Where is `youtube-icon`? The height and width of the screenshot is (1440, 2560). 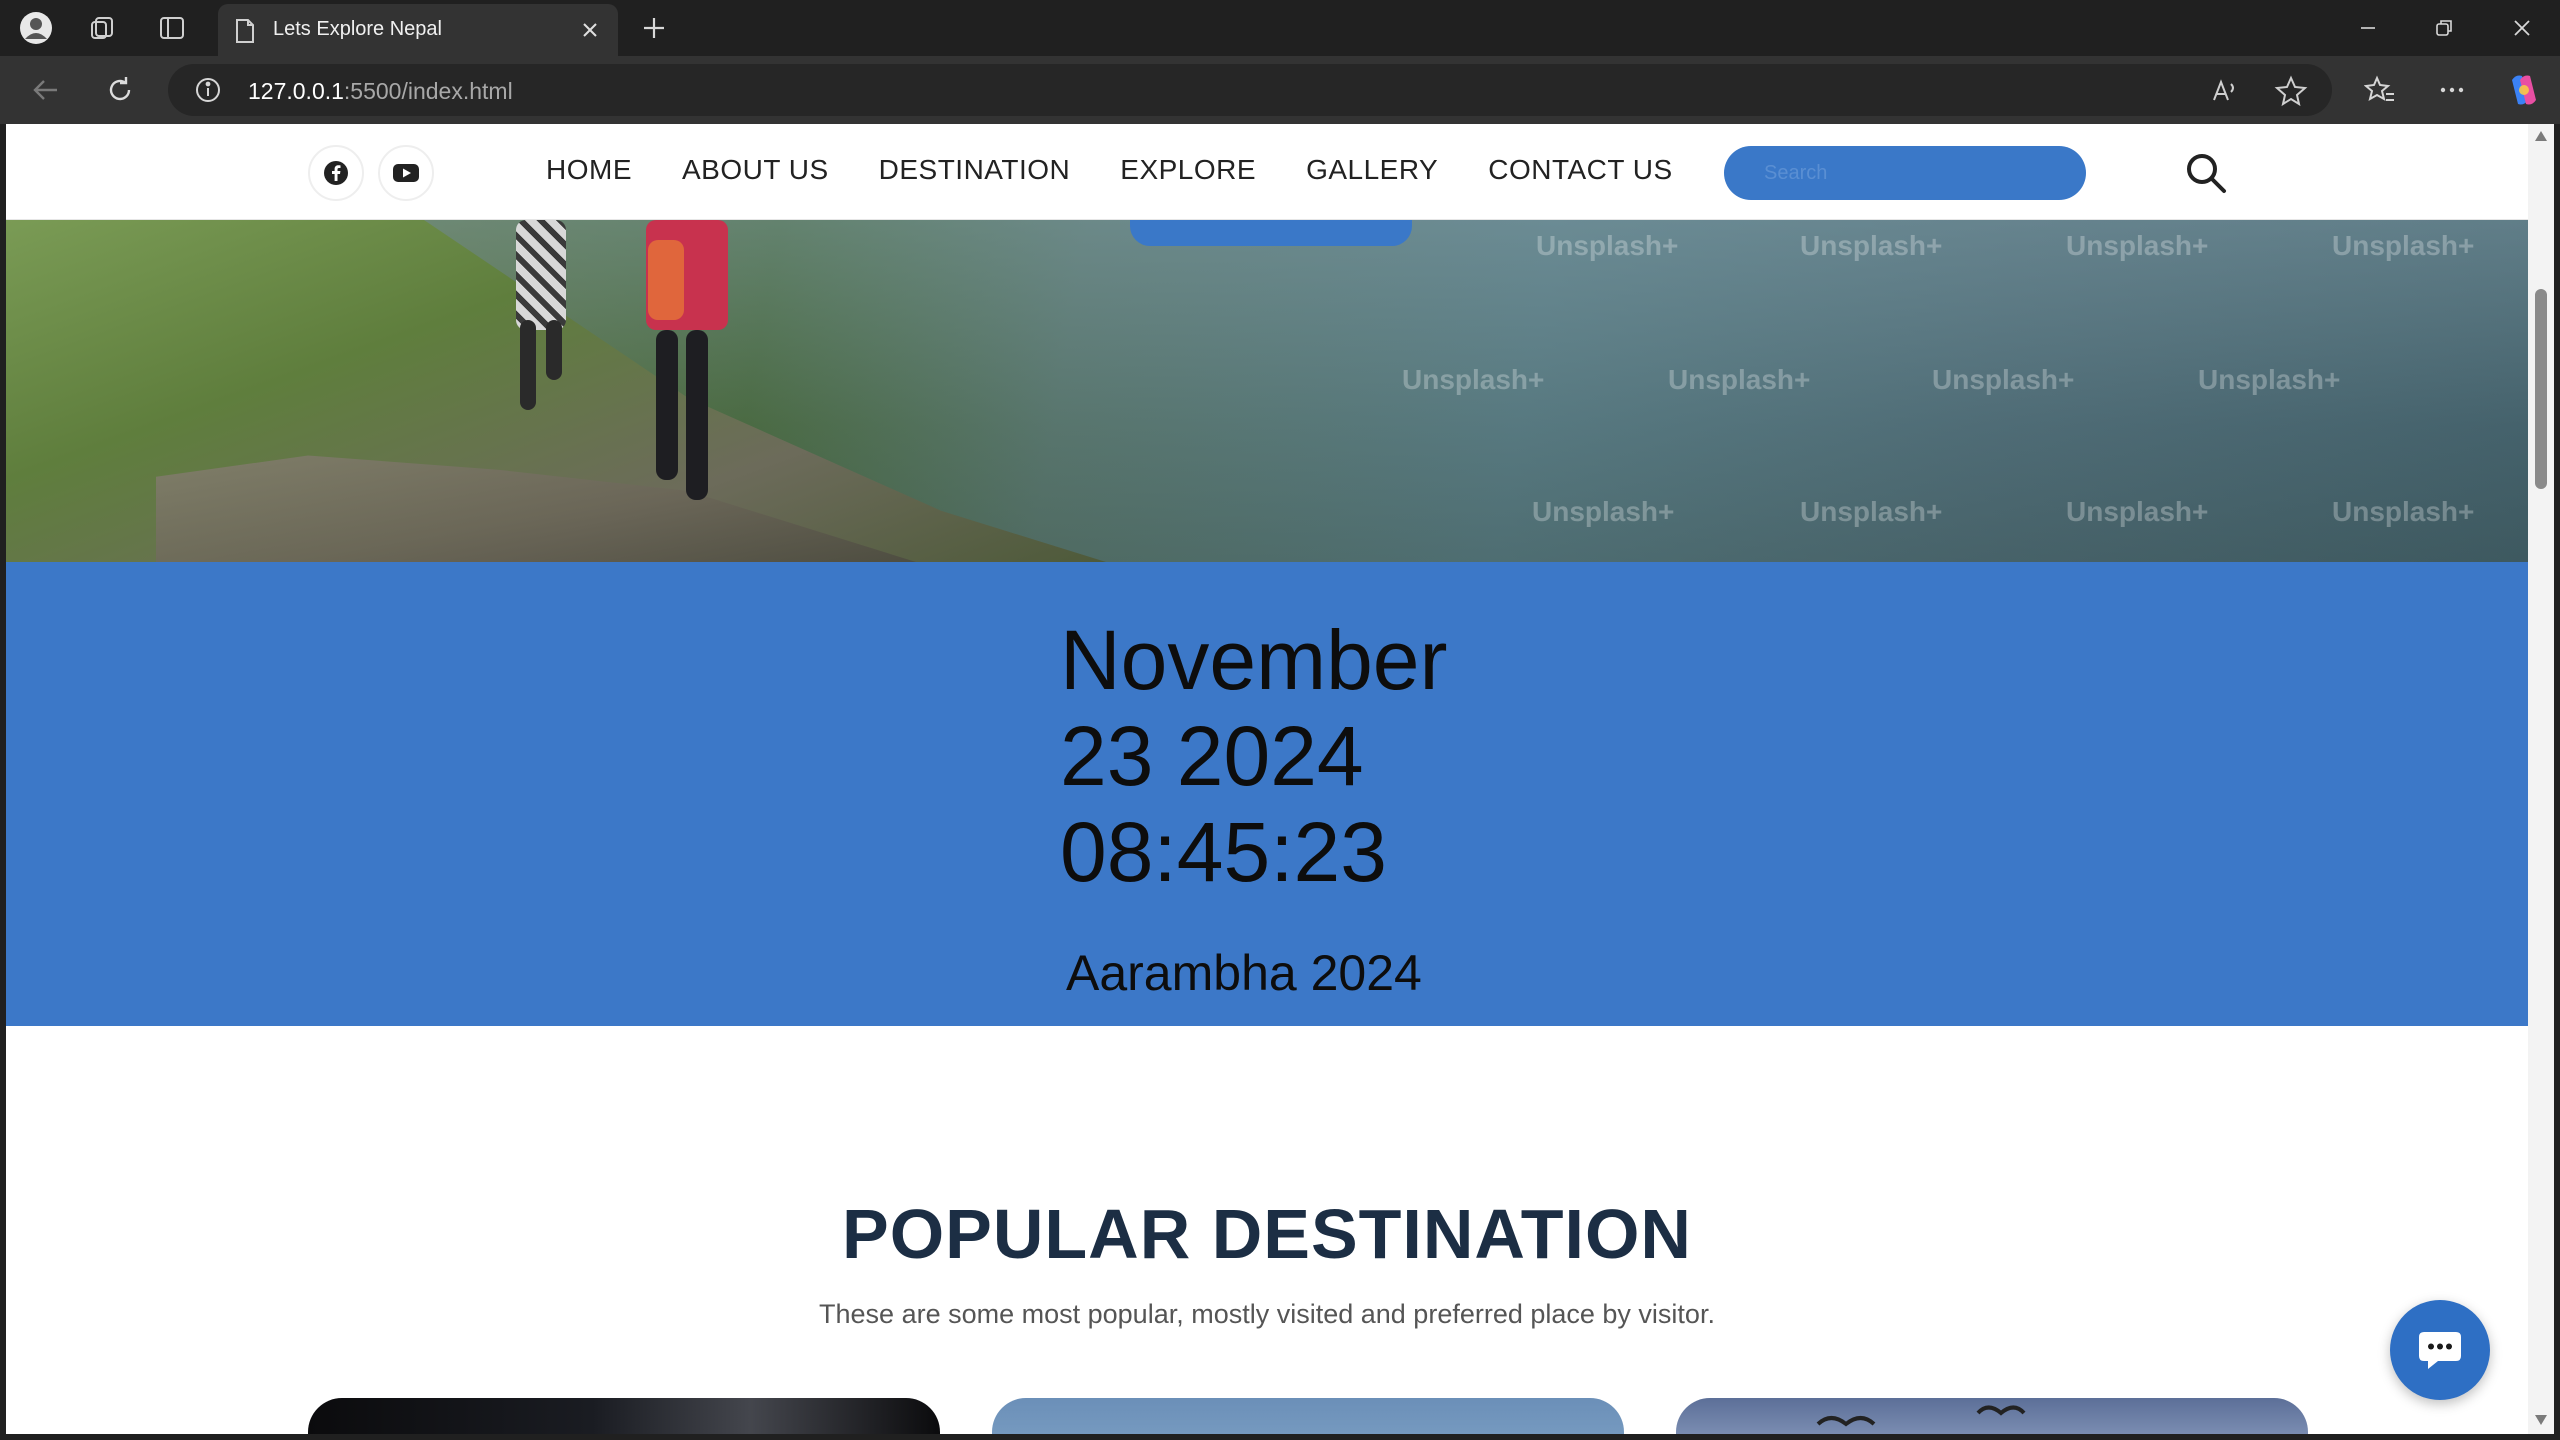 youtube-icon is located at coordinates (406, 173).